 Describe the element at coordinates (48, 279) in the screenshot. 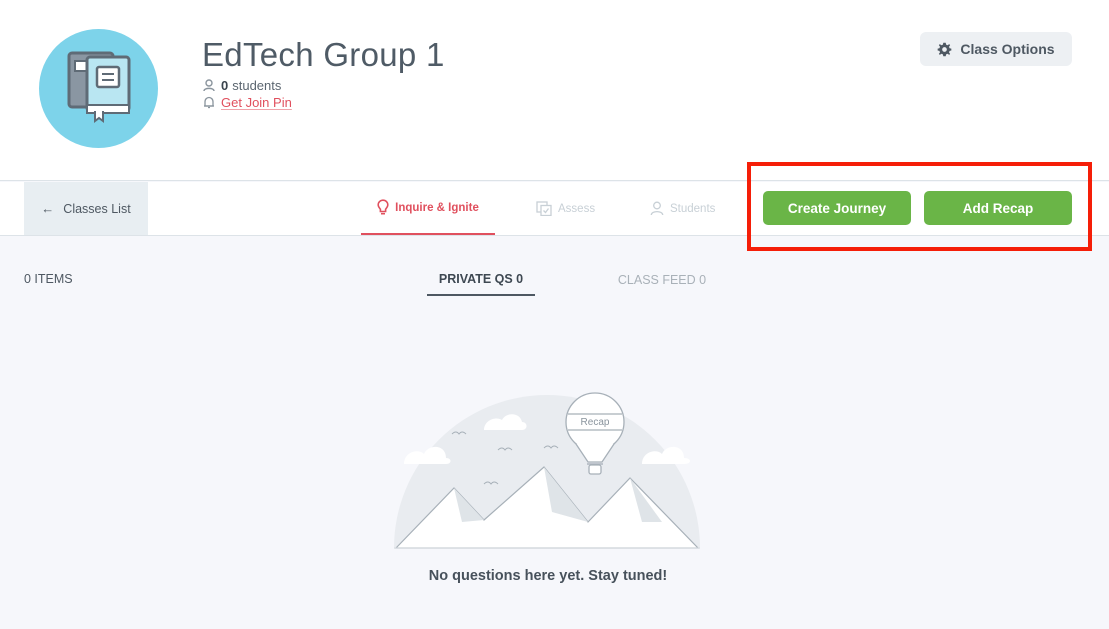

I see `items-count: 0 ITEMS` at that location.